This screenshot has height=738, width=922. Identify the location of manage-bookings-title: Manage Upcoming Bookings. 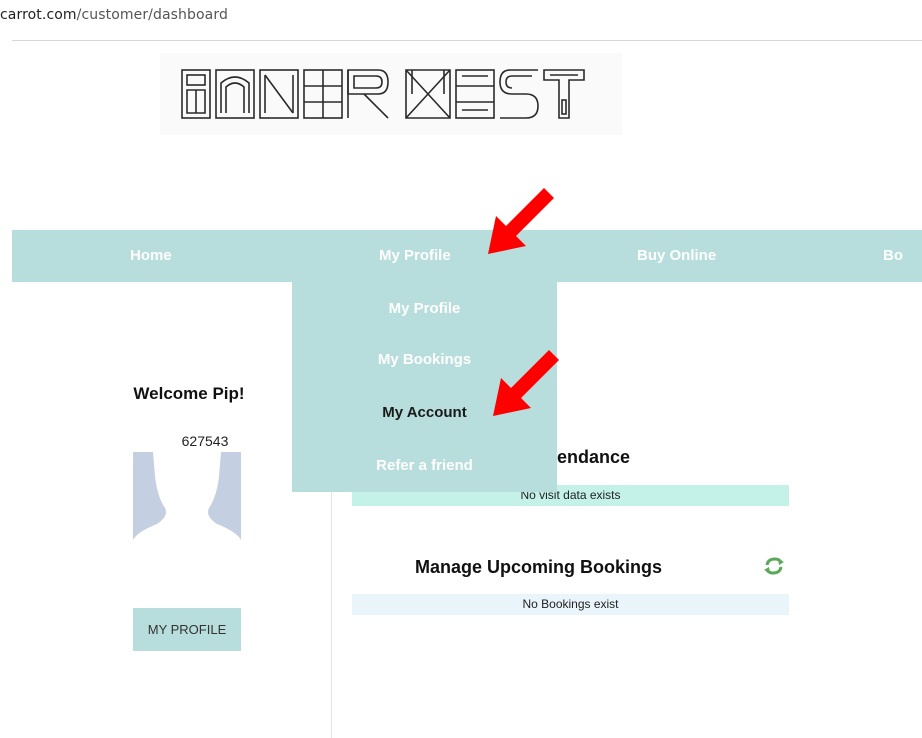
(539, 567).